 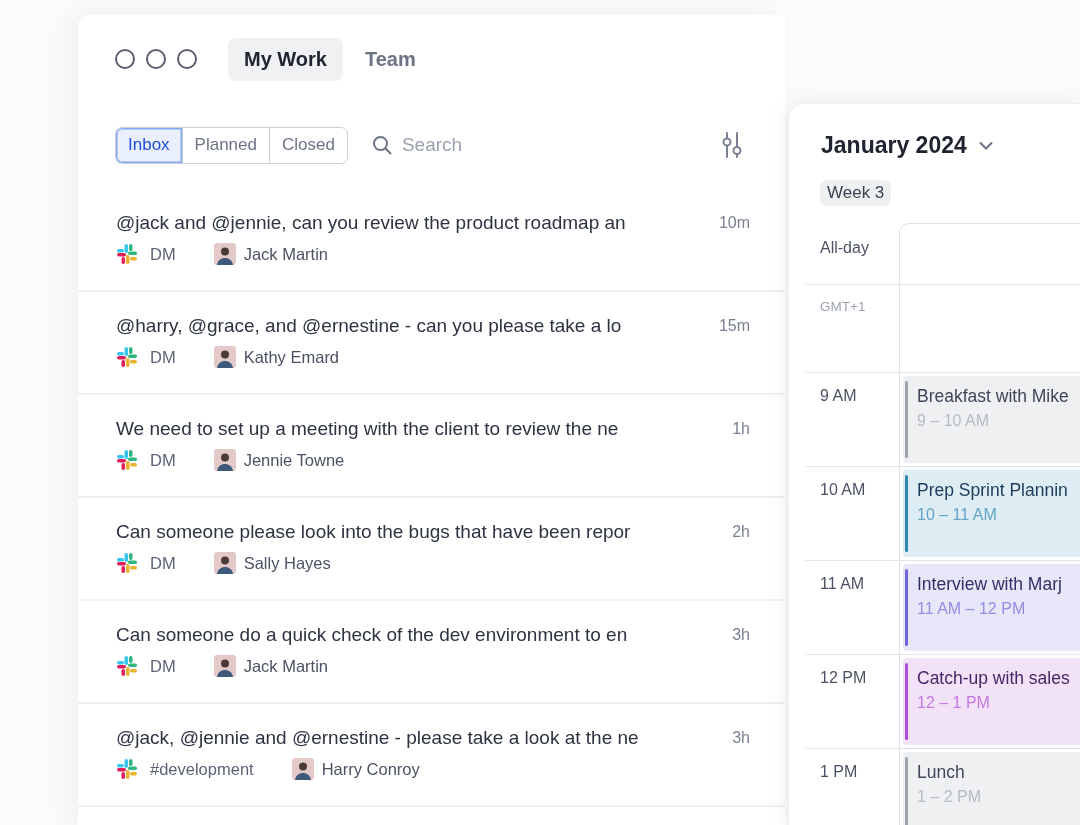 What do you see at coordinates (852, 702) in the screenshot?
I see `hour-label: 12 PM` at bounding box center [852, 702].